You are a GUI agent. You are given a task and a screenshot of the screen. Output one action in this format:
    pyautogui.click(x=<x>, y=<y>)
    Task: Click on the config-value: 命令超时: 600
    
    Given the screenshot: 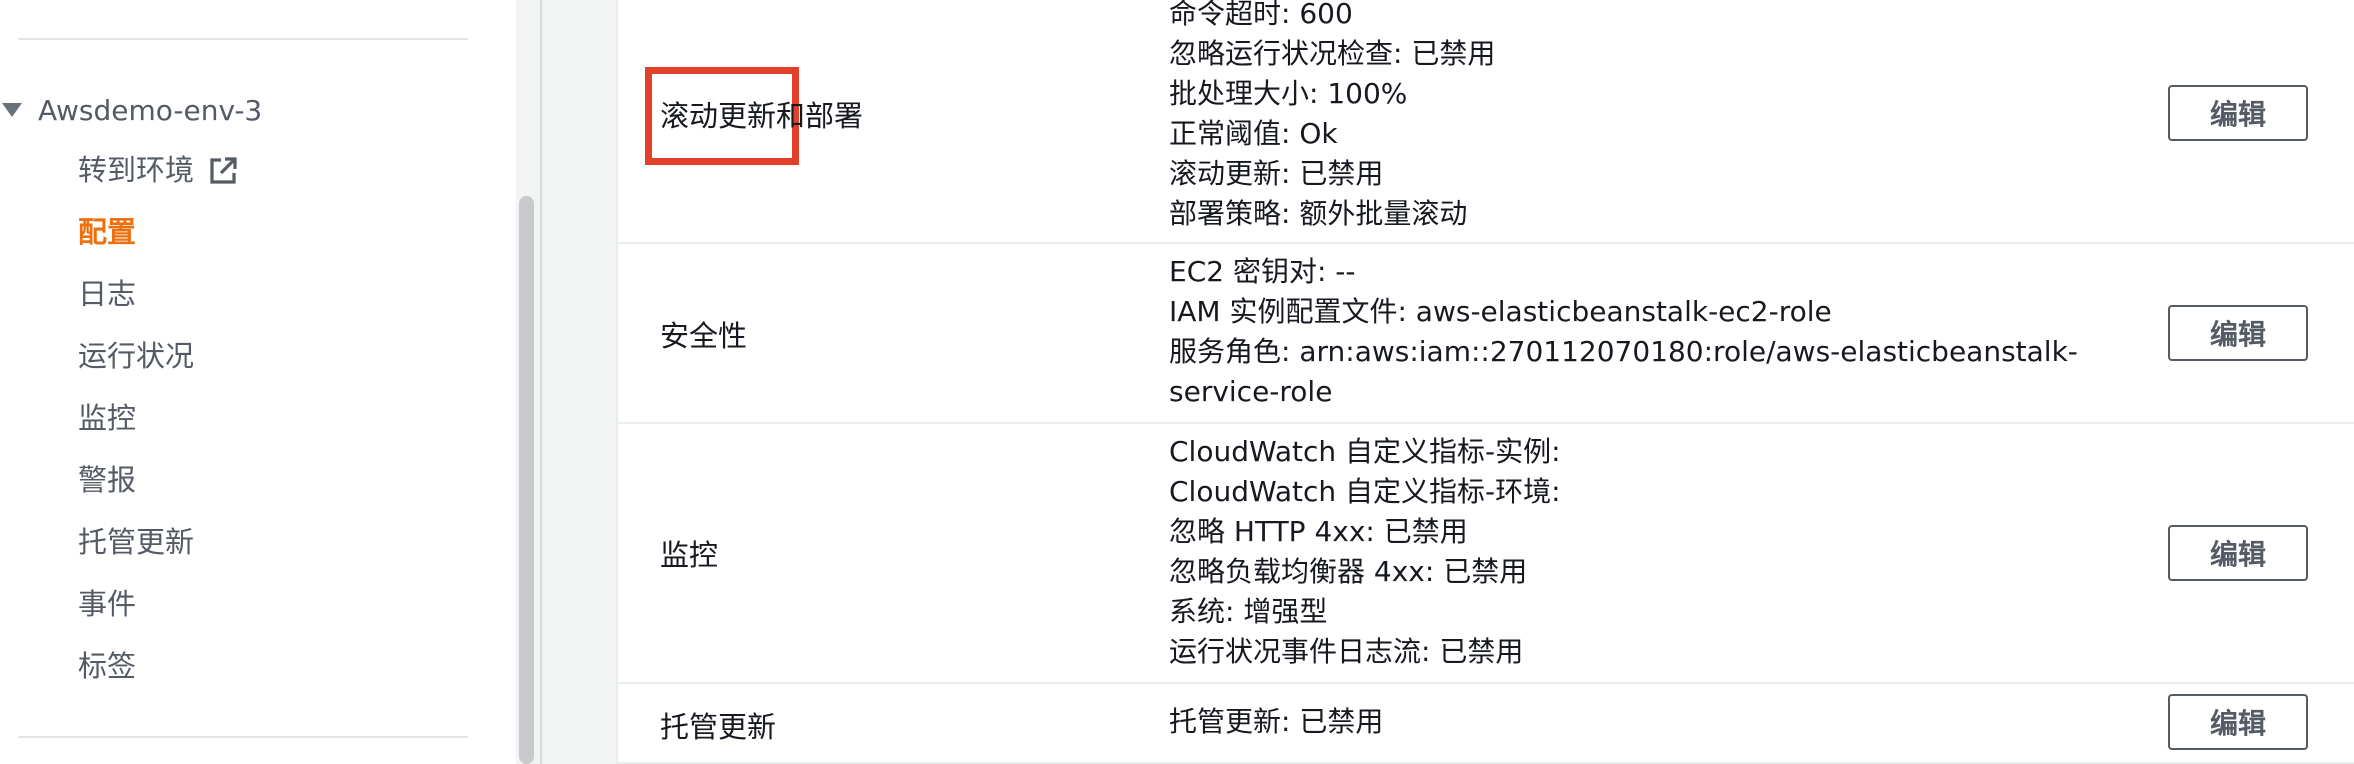 What is the action you would take?
    pyautogui.click(x=1261, y=15)
    